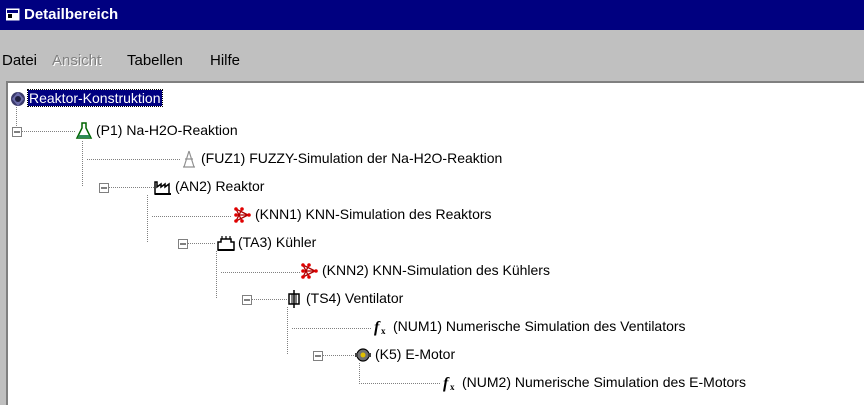 The width and height of the screenshot is (864, 405). I want to click on flask-icon, so click(84, 130).